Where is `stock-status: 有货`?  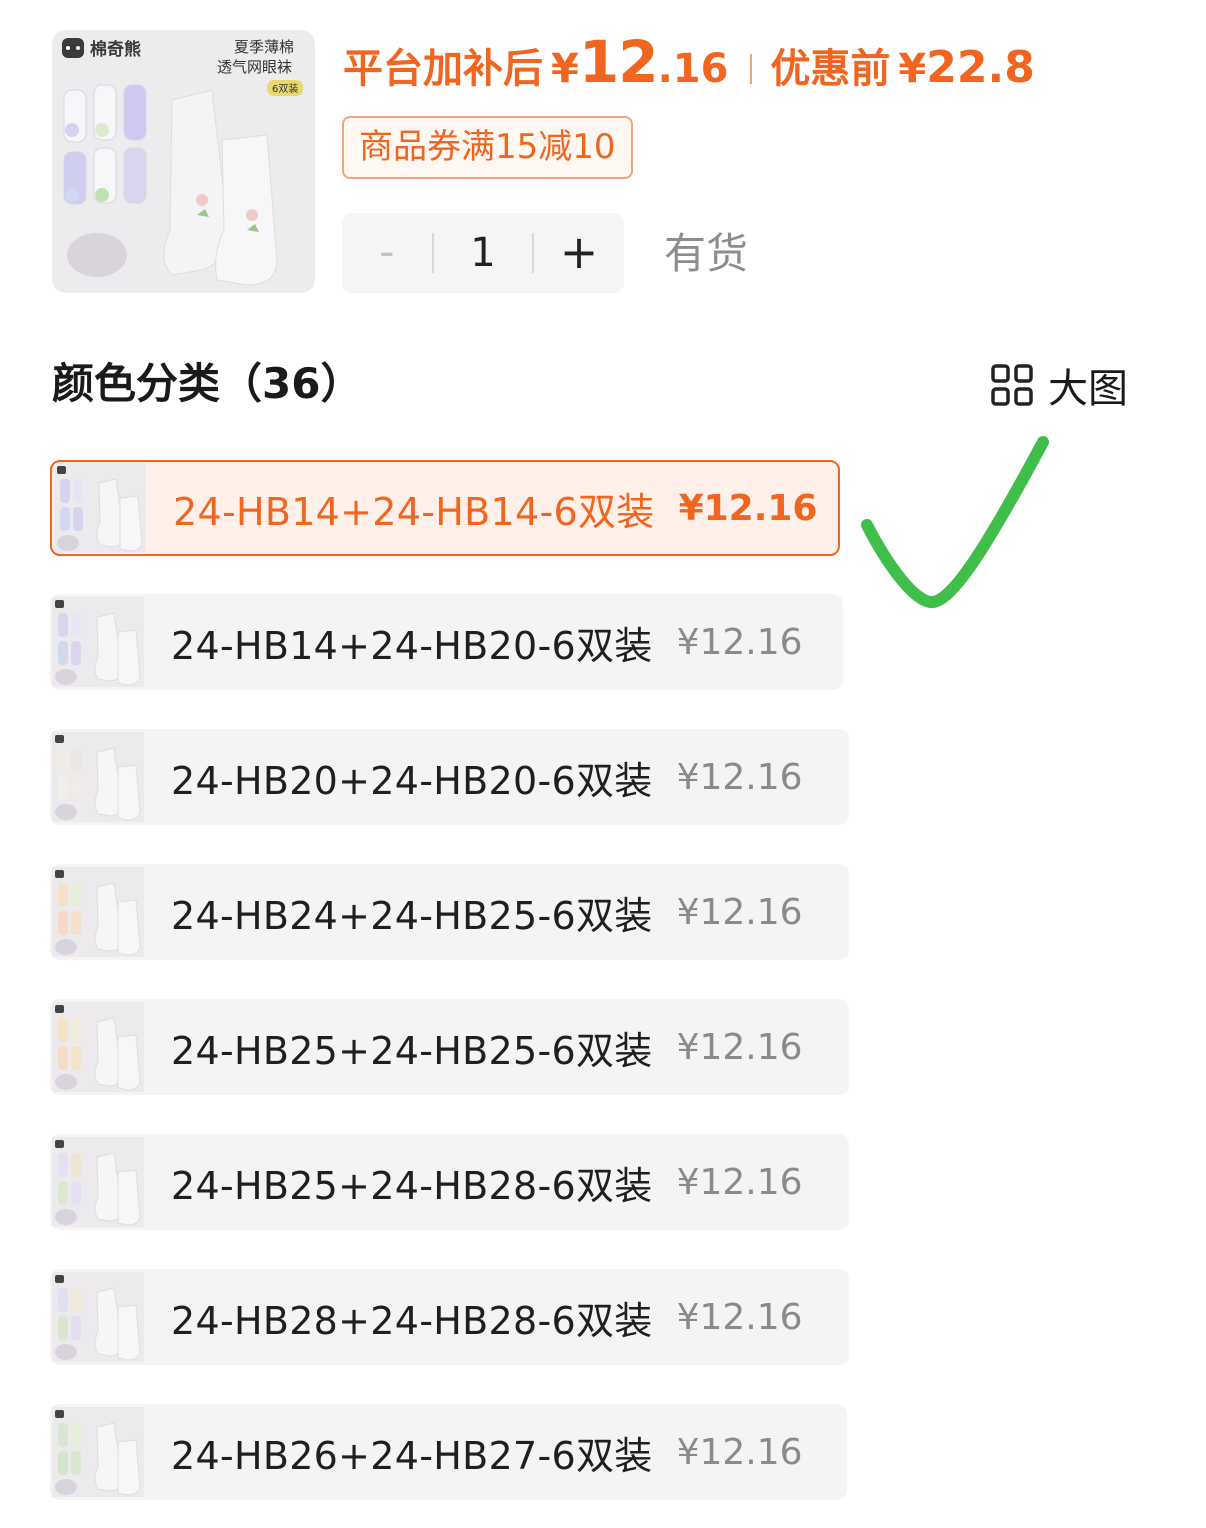 stock-status: 有货 is located at coordinates (706, 253).